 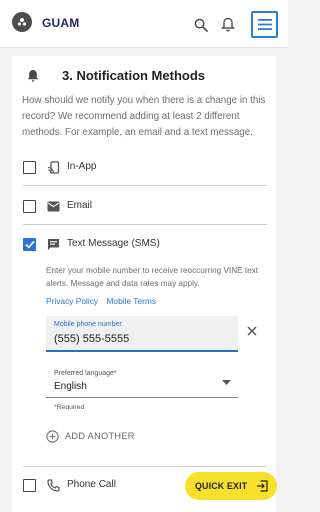 I want to click on checkmark-icon, so click(x=29, y=244).